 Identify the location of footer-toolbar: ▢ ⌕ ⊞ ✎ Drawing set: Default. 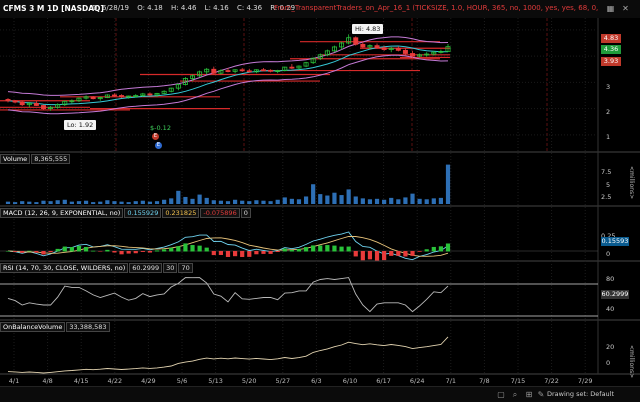
(320, 394).